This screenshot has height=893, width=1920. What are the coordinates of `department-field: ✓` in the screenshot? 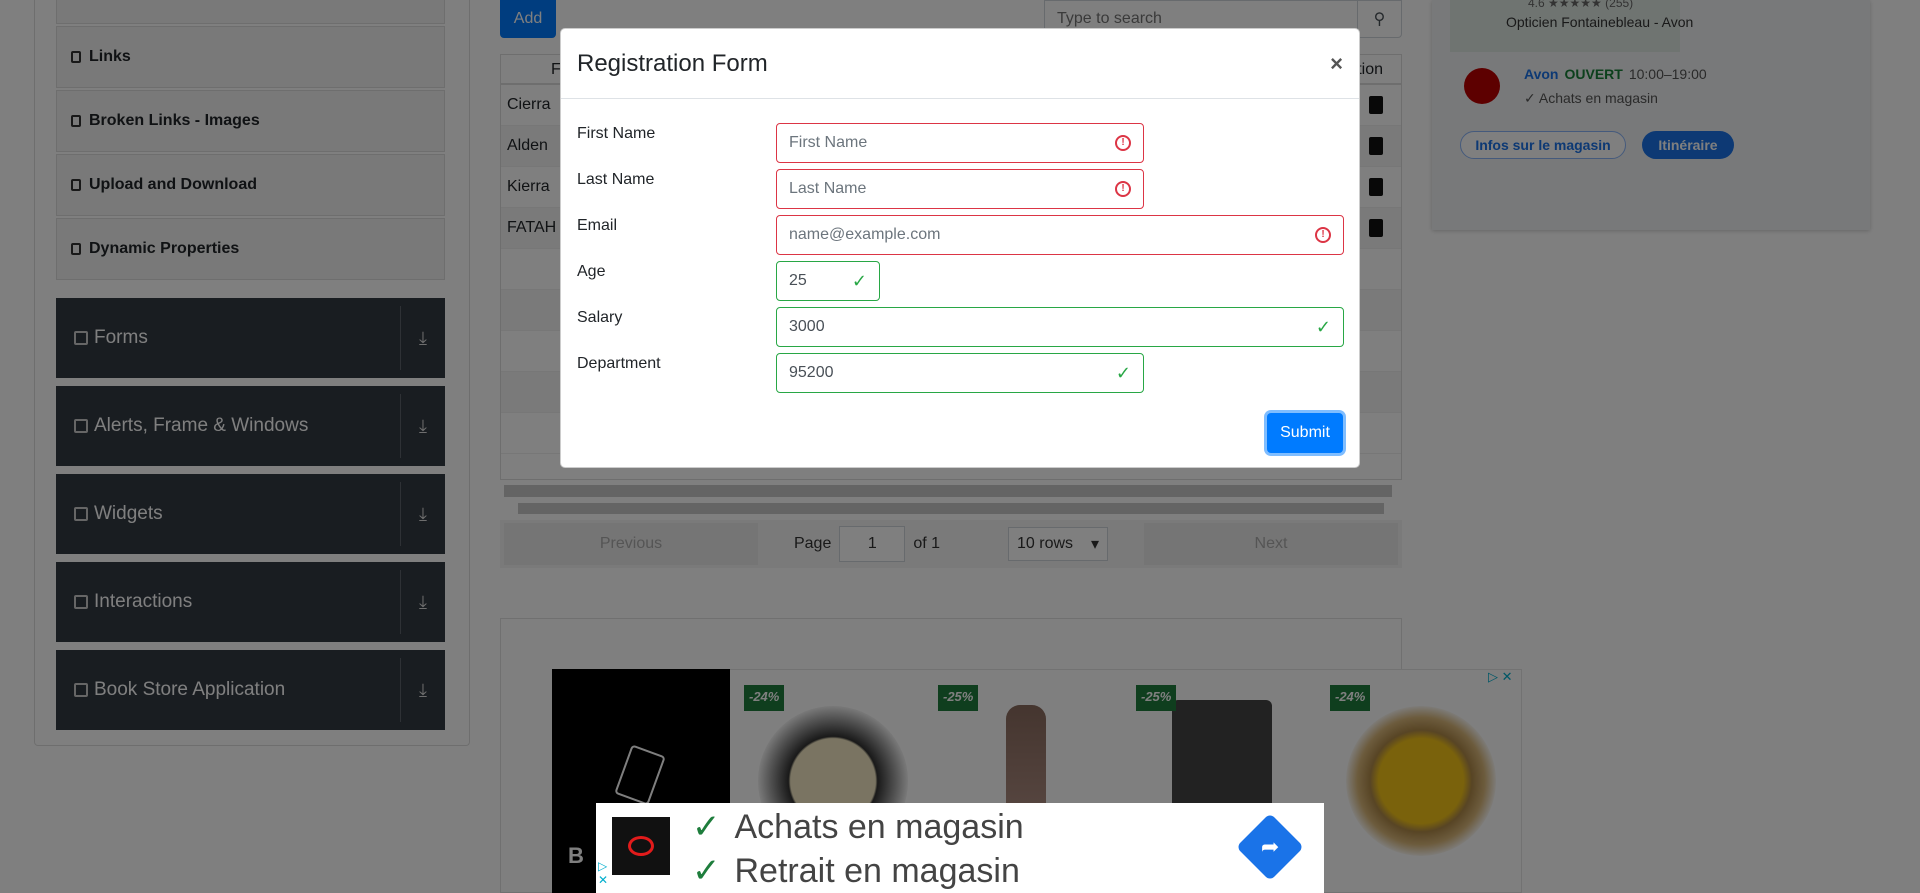 It's located at (960, 373).